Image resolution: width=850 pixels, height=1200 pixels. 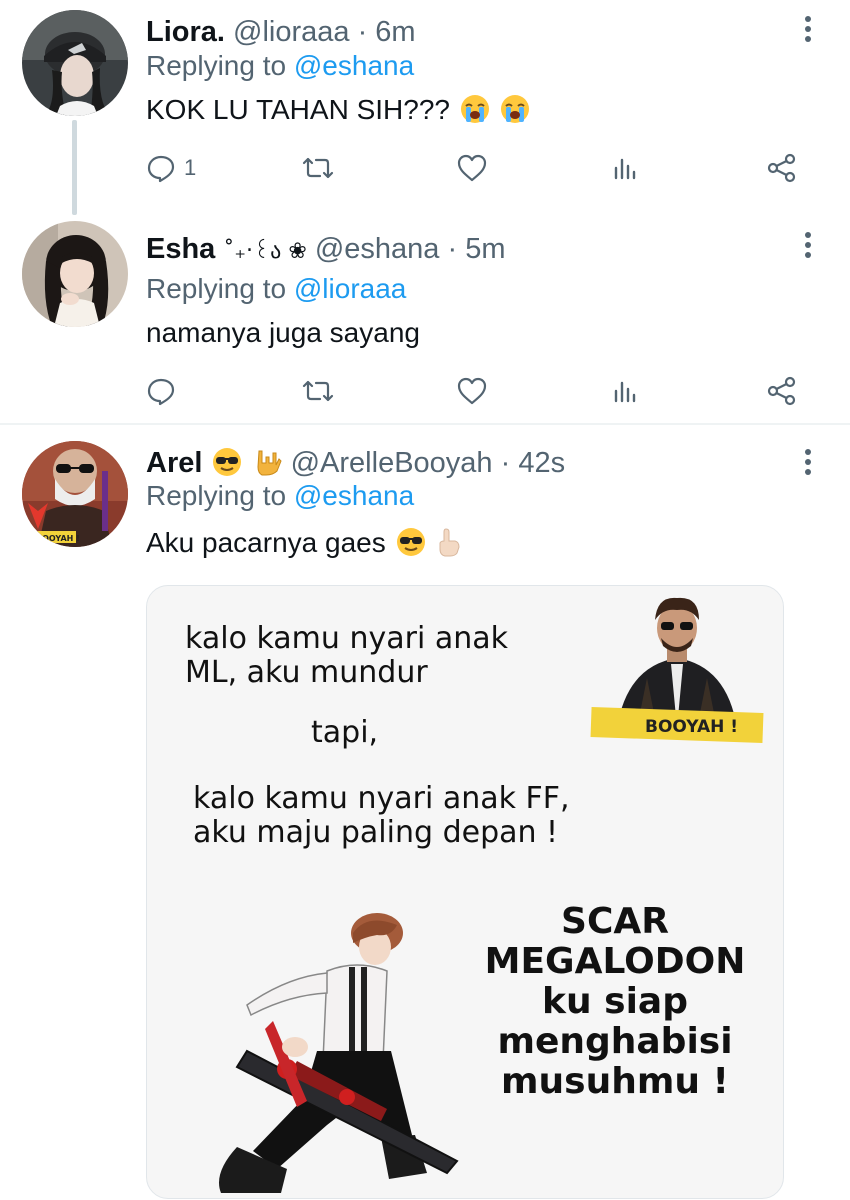 I want to click on meme-line: tapi,, so click(x=345, y=732).